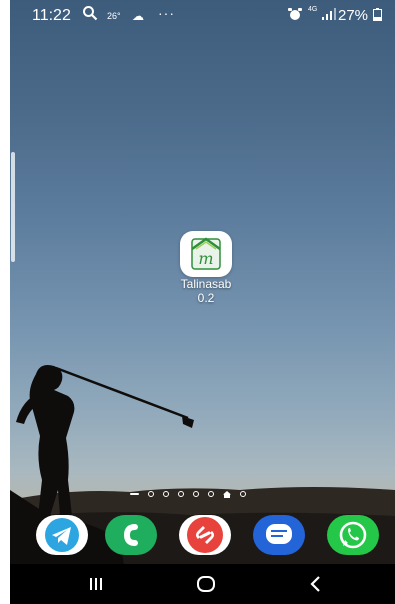 The height and width of the screenshot is (604, 395). What do you see at coordinates (51, 15) in the screenshot?
I see `status-time: 11:22` at bounding box center [51, 15].